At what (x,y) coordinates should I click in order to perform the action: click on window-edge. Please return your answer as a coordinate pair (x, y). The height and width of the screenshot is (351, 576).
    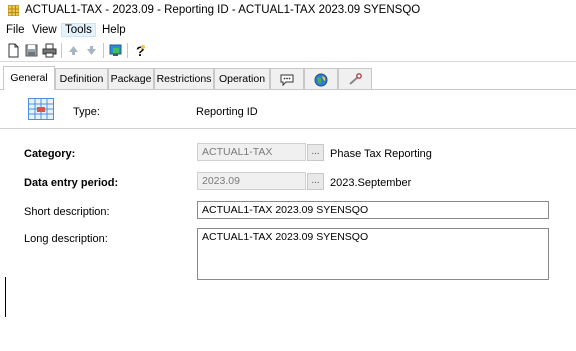
    Looking at the image, I should click on (5, 297).